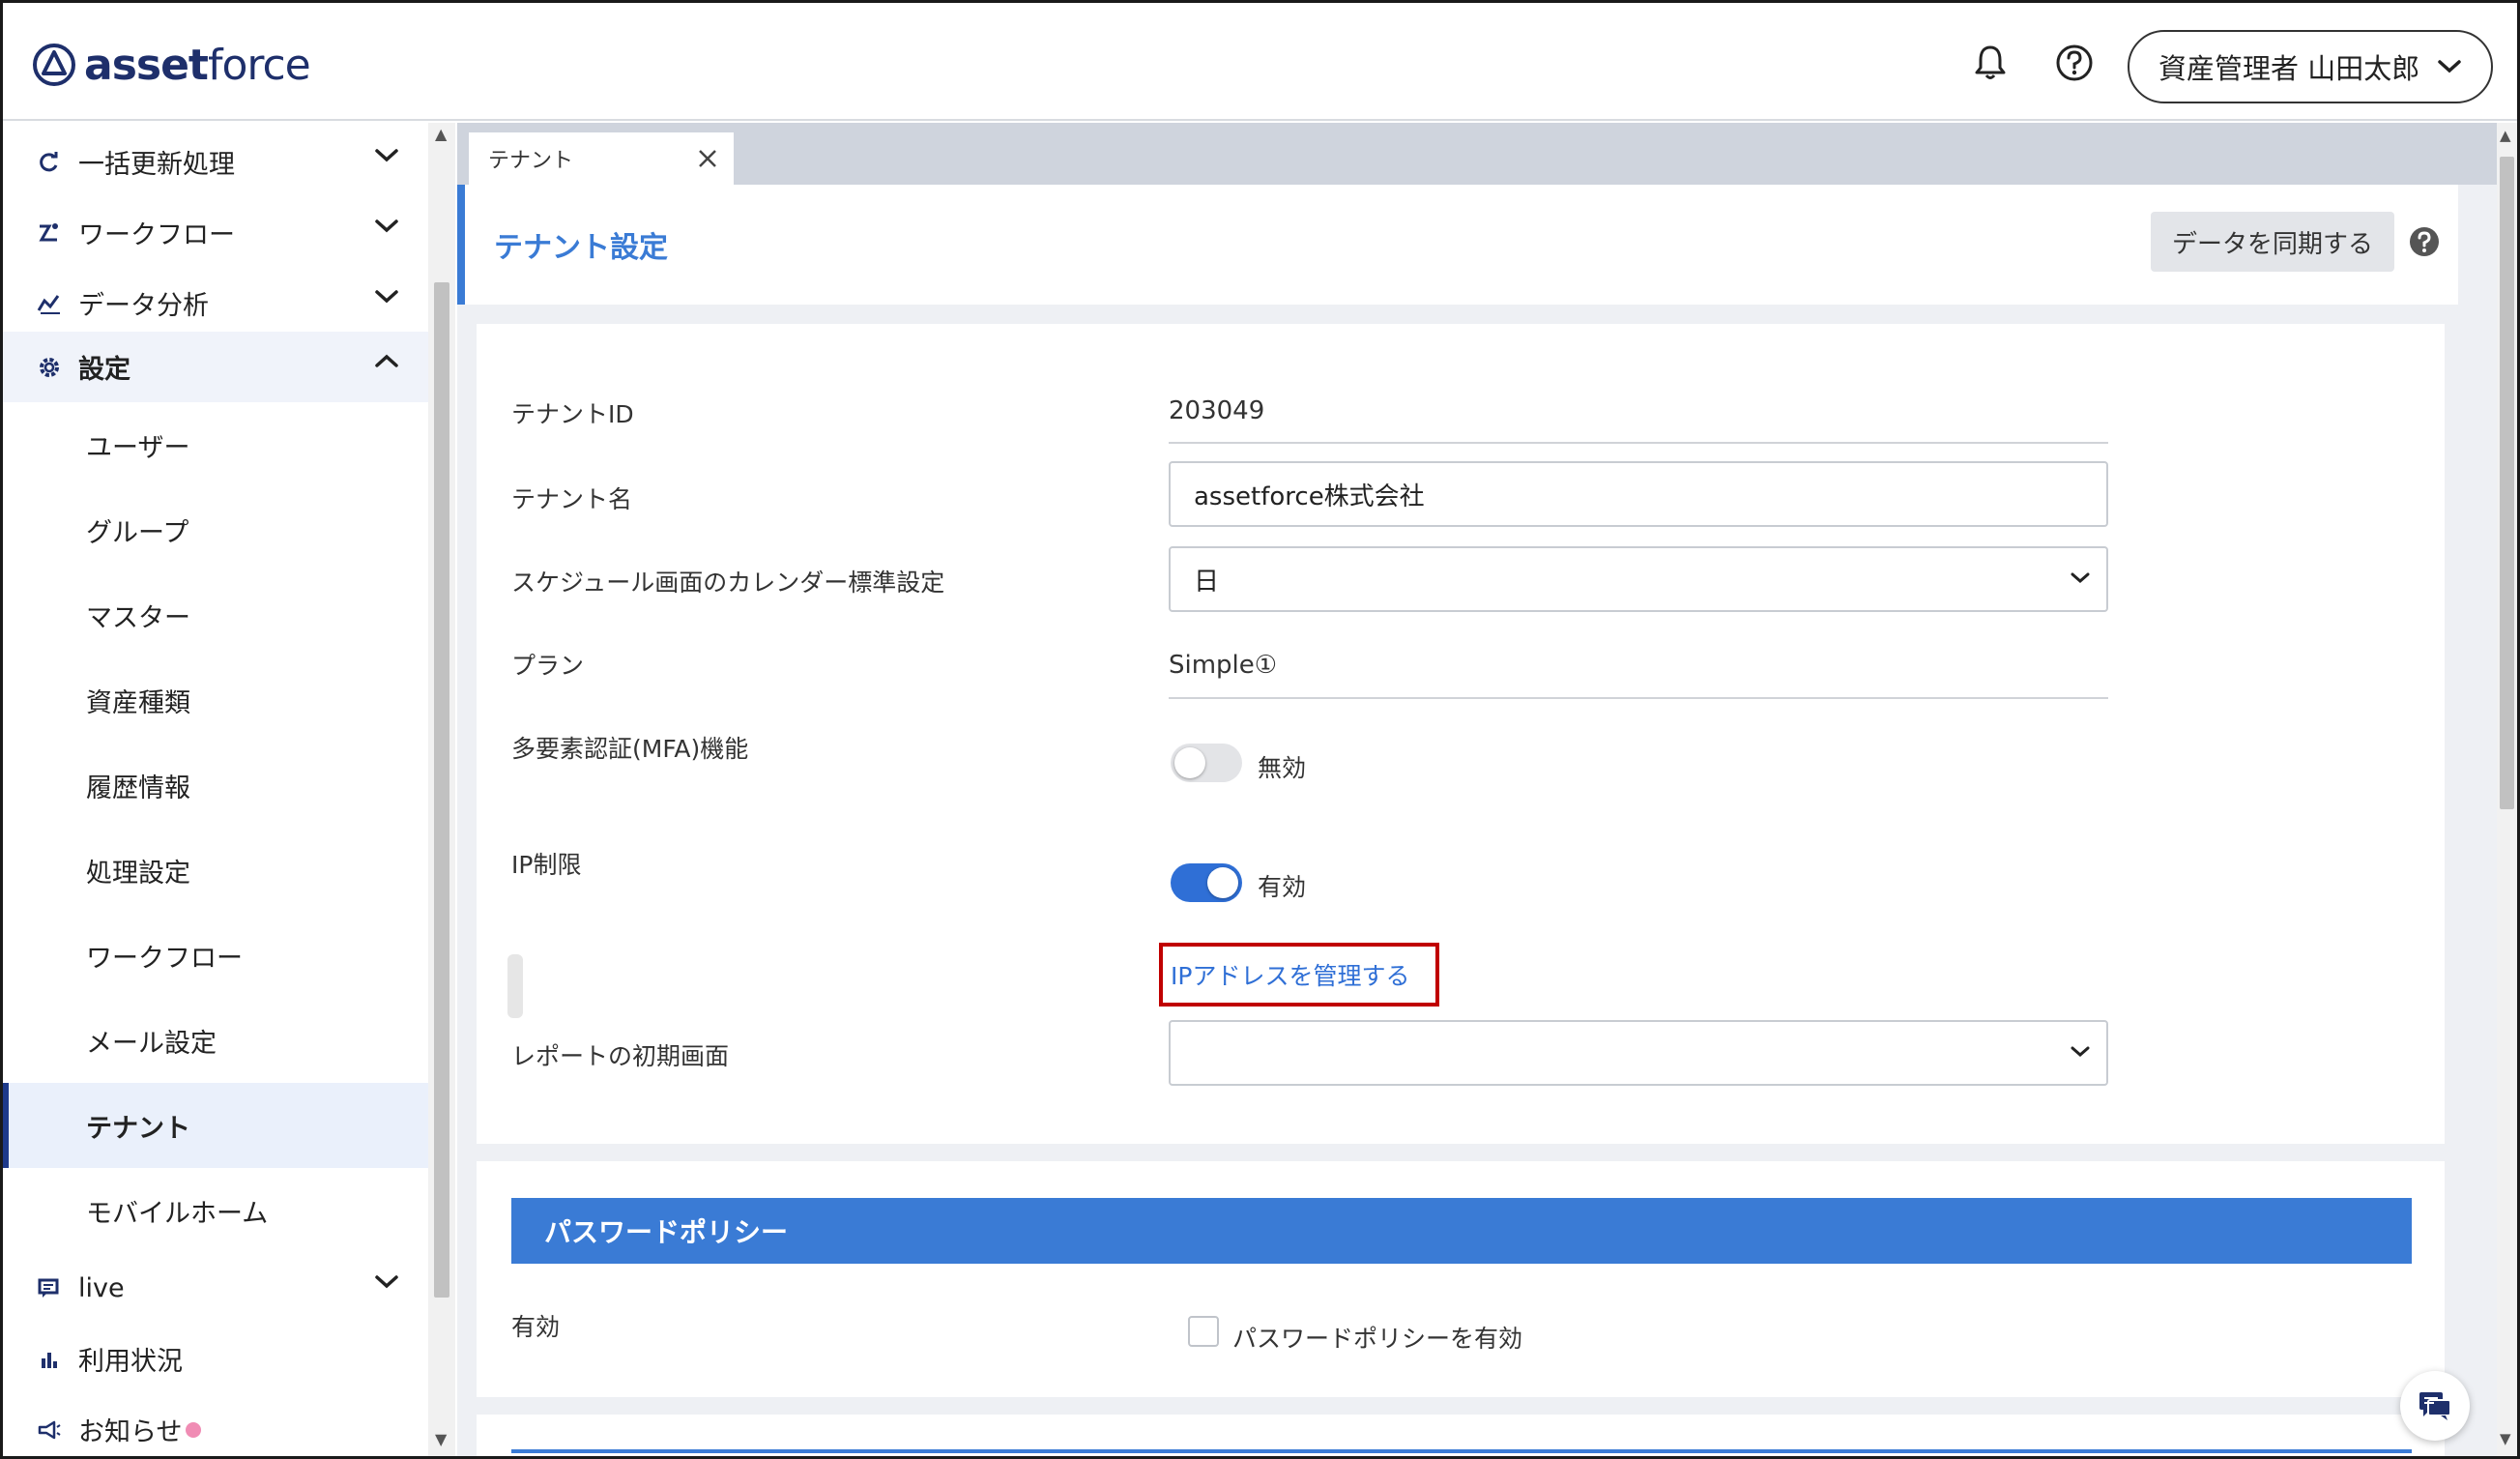 Image resolution: width=2520 pixels, height=1459 pixels. I want to click on chat-support-button, so click(2435, 1406).